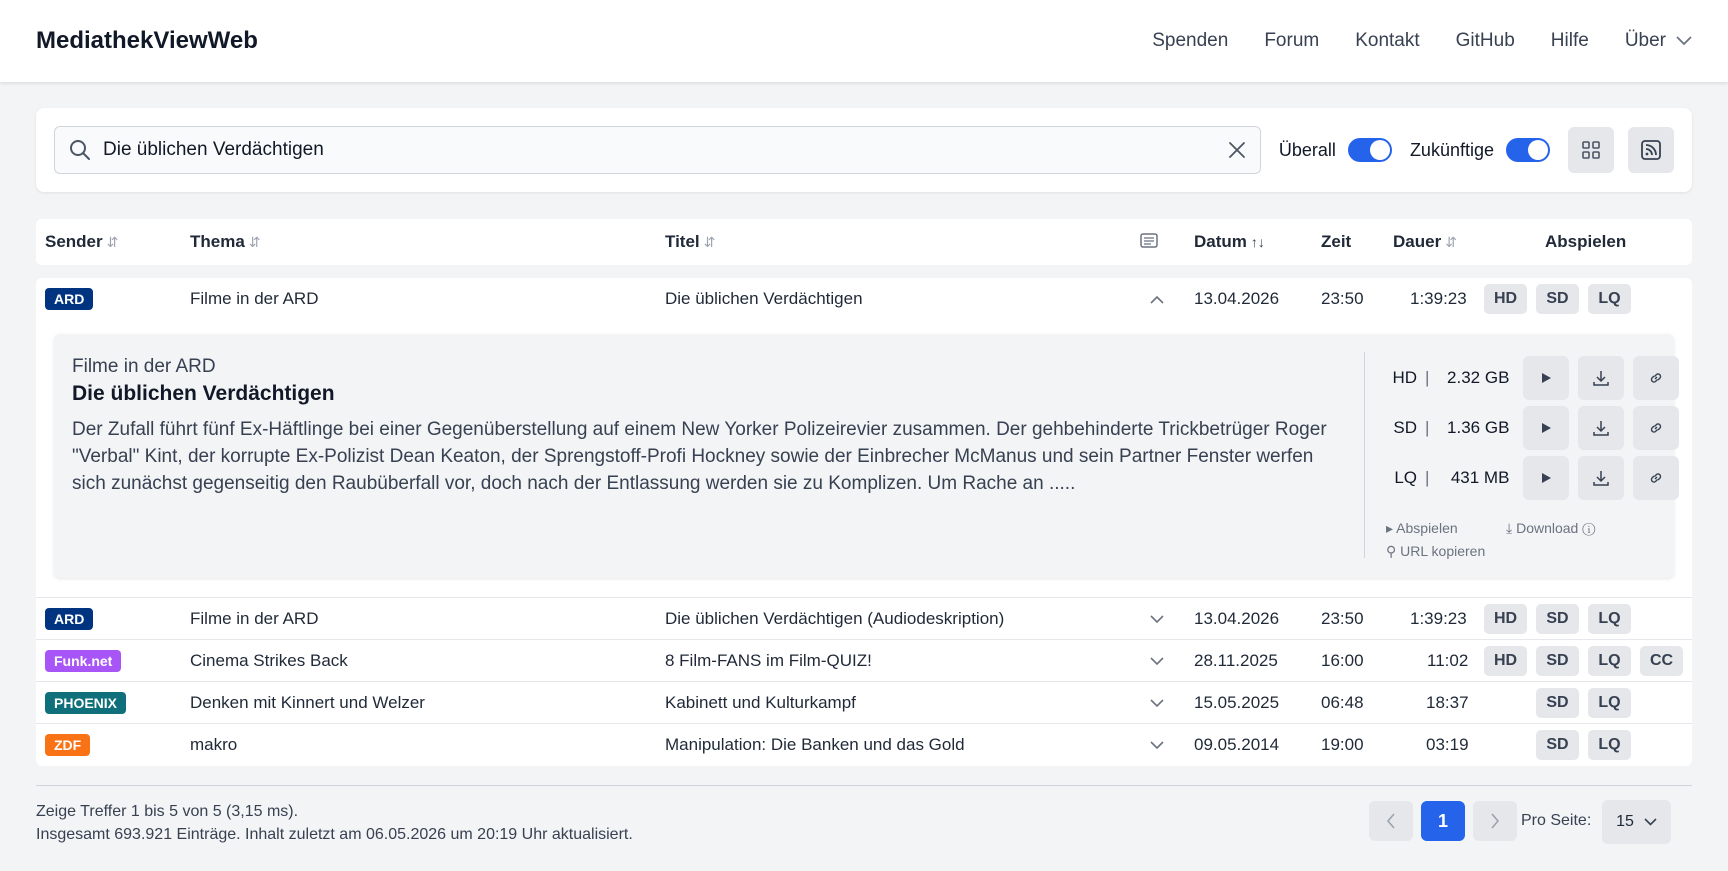 The height and width of the screenshot is (871, 1728). I want to click on toggle-everywhere-switch, so click(1369, 150).